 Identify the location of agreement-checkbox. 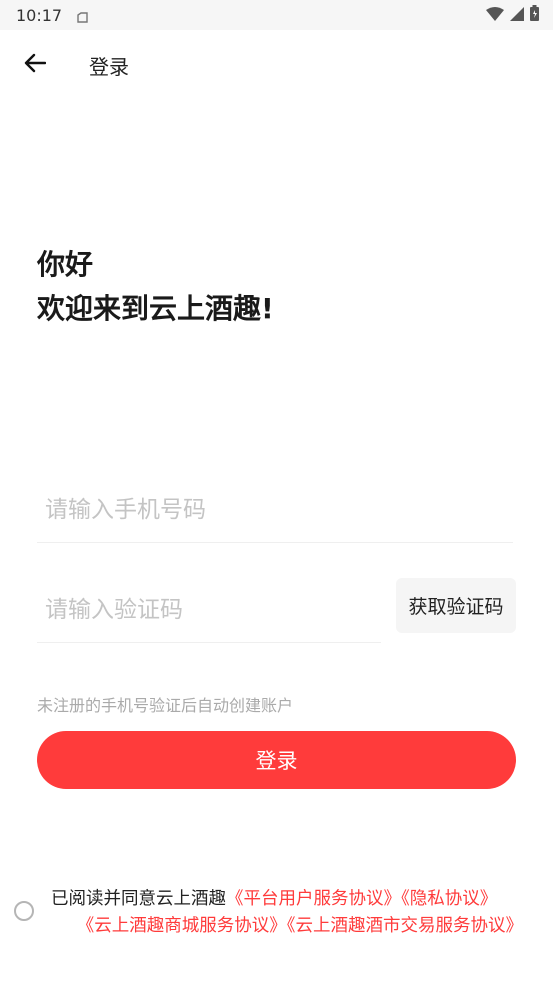
(24, 911).